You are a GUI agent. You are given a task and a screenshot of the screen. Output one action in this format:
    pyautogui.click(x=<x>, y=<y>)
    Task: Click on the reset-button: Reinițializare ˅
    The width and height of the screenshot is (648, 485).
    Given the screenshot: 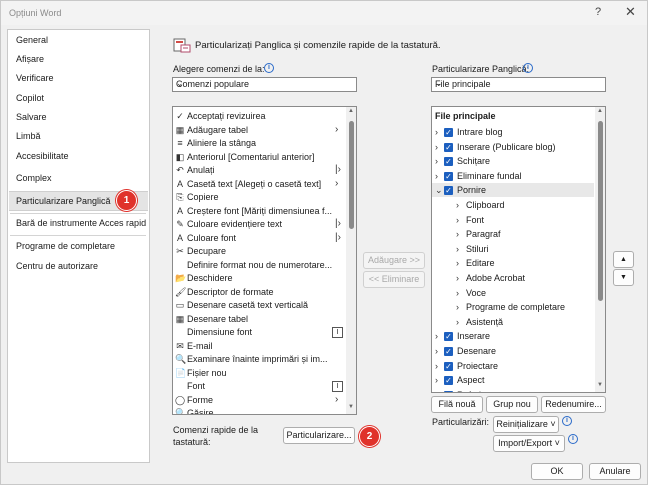 What is the action you would take?
    pyautogui.click(x=526, y=424)
    